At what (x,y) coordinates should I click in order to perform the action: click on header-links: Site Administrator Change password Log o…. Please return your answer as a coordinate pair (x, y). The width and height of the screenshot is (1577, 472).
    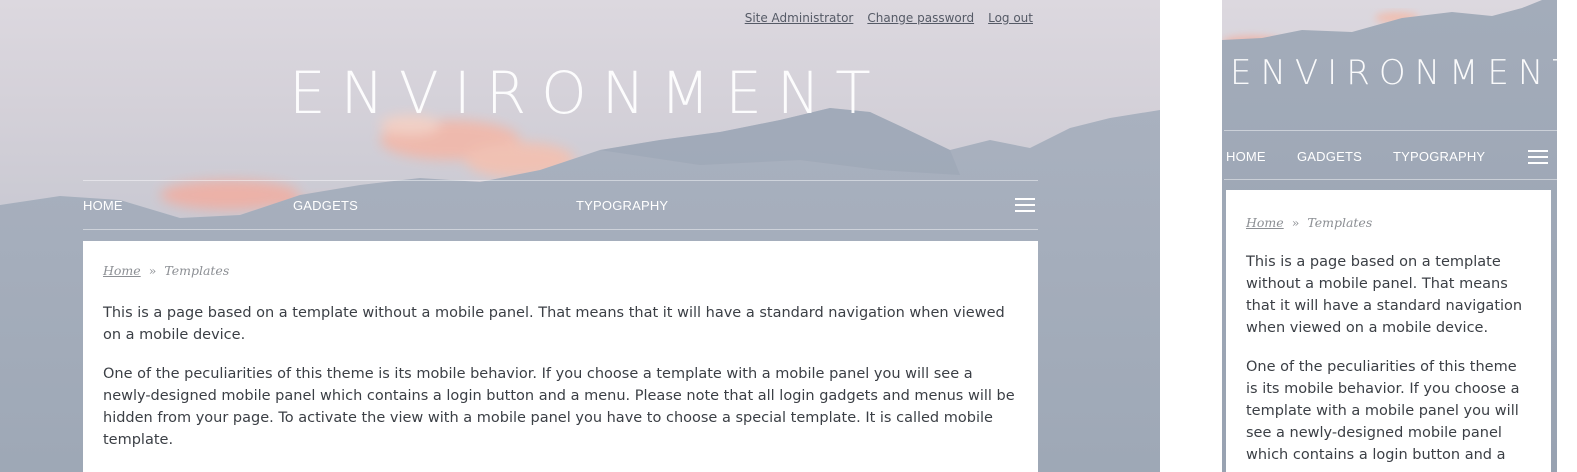
    Looking at the image, I should click on (889, 18).